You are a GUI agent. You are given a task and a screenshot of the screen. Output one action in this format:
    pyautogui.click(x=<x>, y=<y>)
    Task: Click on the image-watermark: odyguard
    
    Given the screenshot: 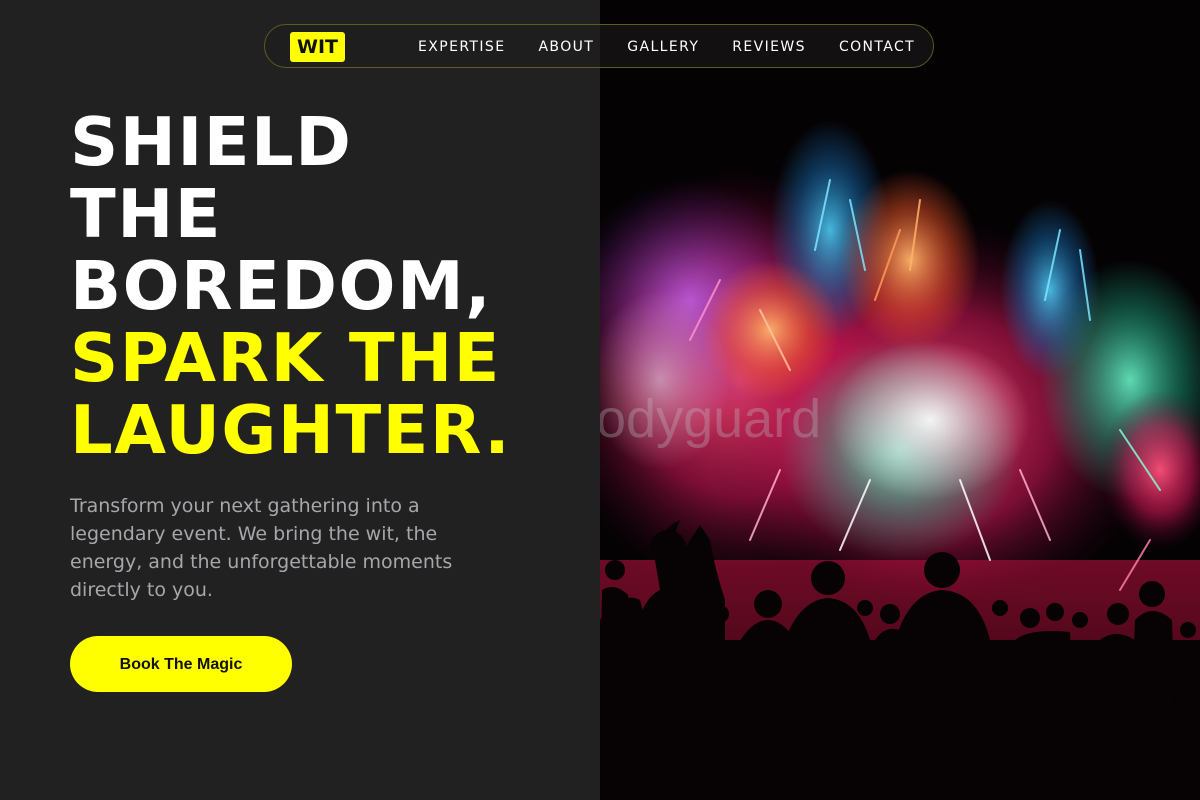 What is the action you would take?
    pyautogui.click(x=711, y=419)
    